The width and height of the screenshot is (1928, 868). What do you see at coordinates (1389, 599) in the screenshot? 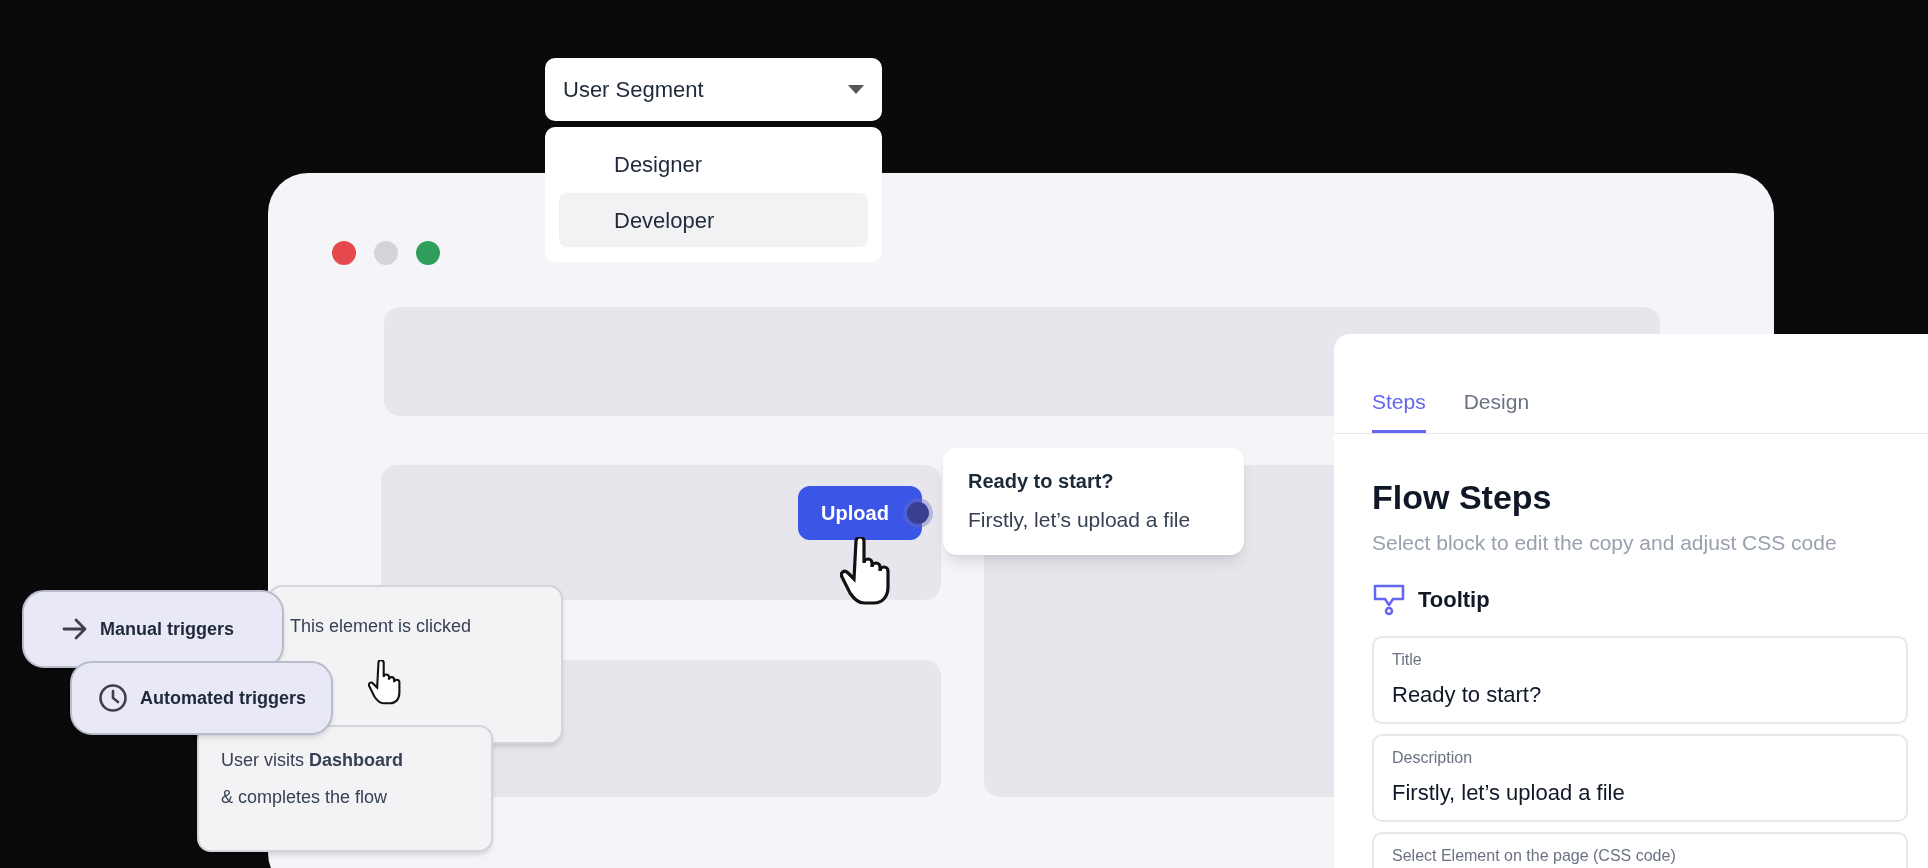
I see `tooltip-icon` at bounding box center [1389, 599].